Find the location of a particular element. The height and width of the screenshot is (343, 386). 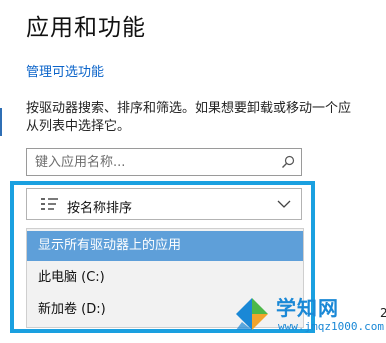

nav-accent-bar is located at coordinates (1, 122).